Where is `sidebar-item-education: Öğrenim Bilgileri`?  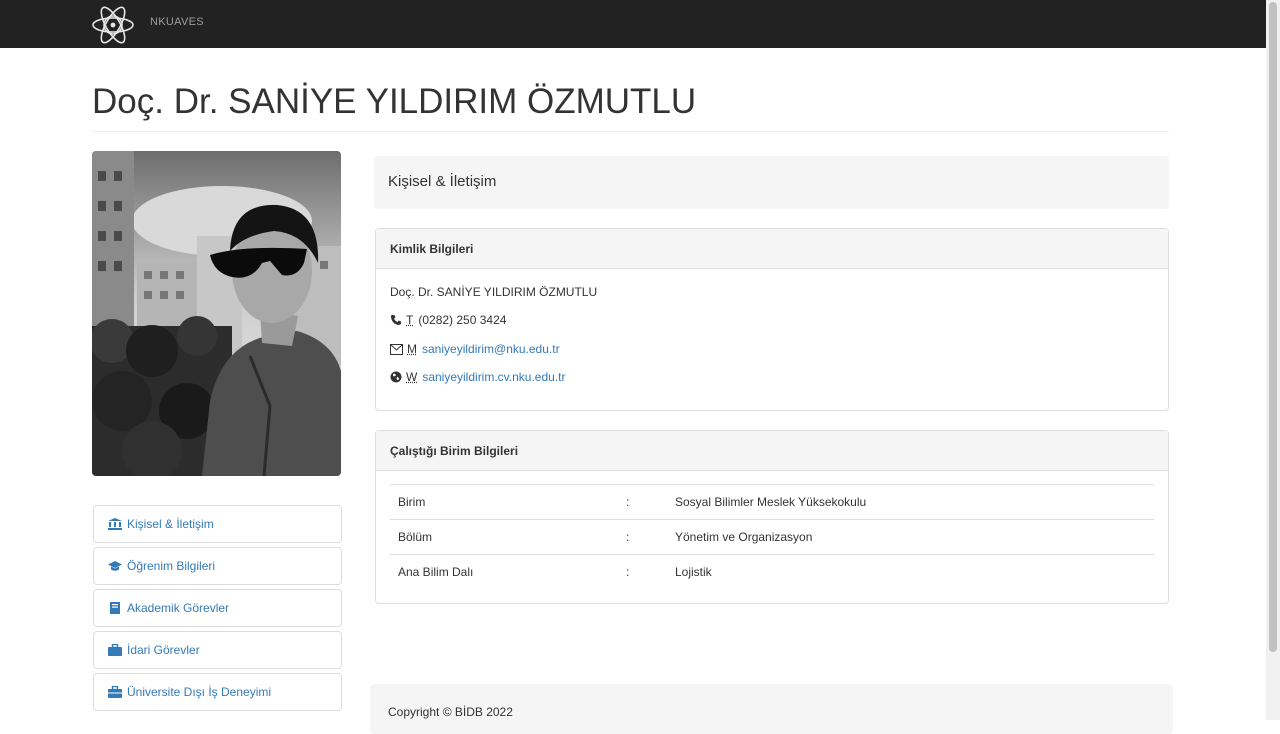 sidebar-item-education: Öğrenim Bilgileri is located at coordinates (217, 566).